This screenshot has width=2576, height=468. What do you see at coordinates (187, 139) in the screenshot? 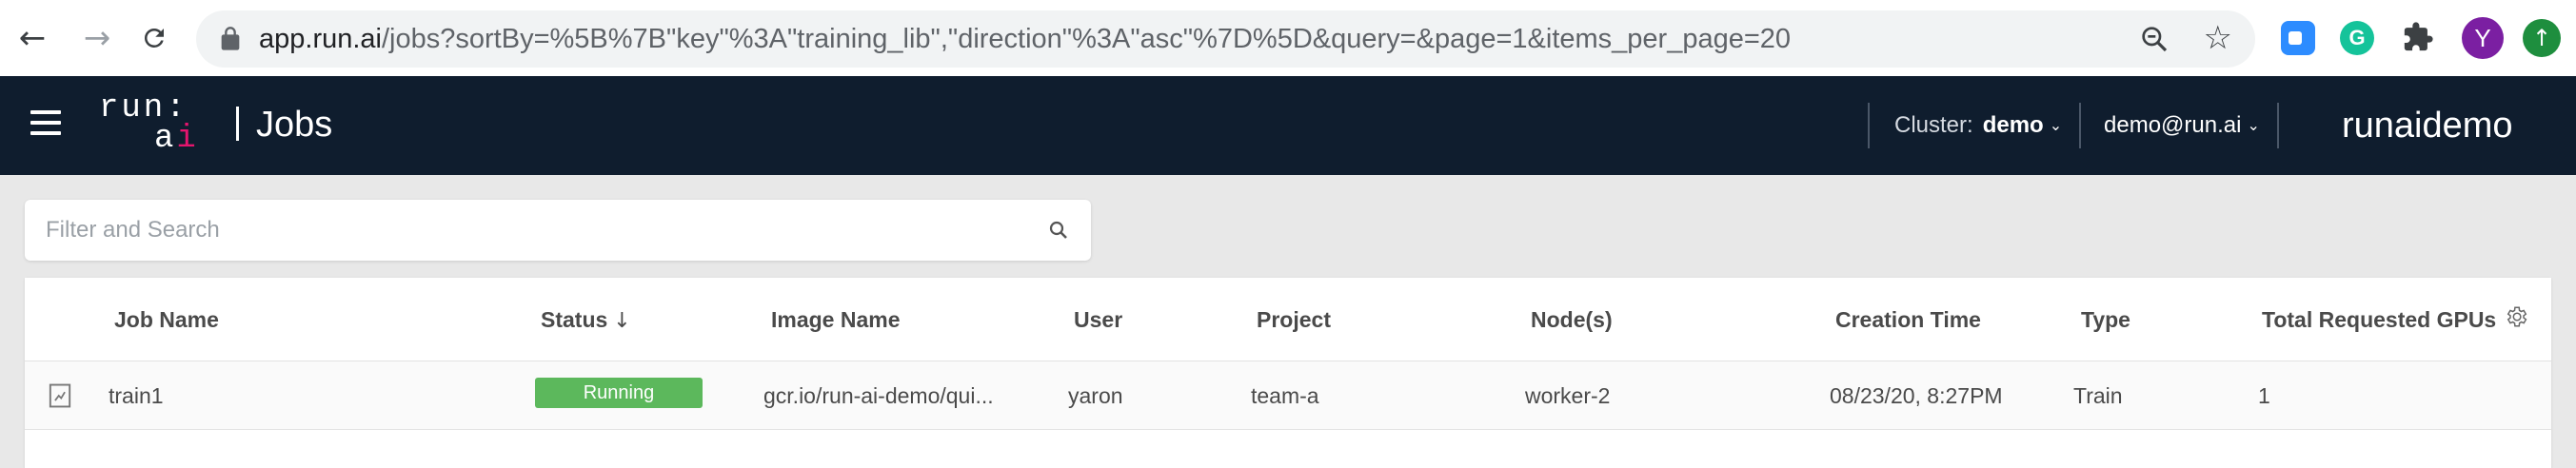
I see `logo-bottom-i: i` at bounding box center [187, 139].